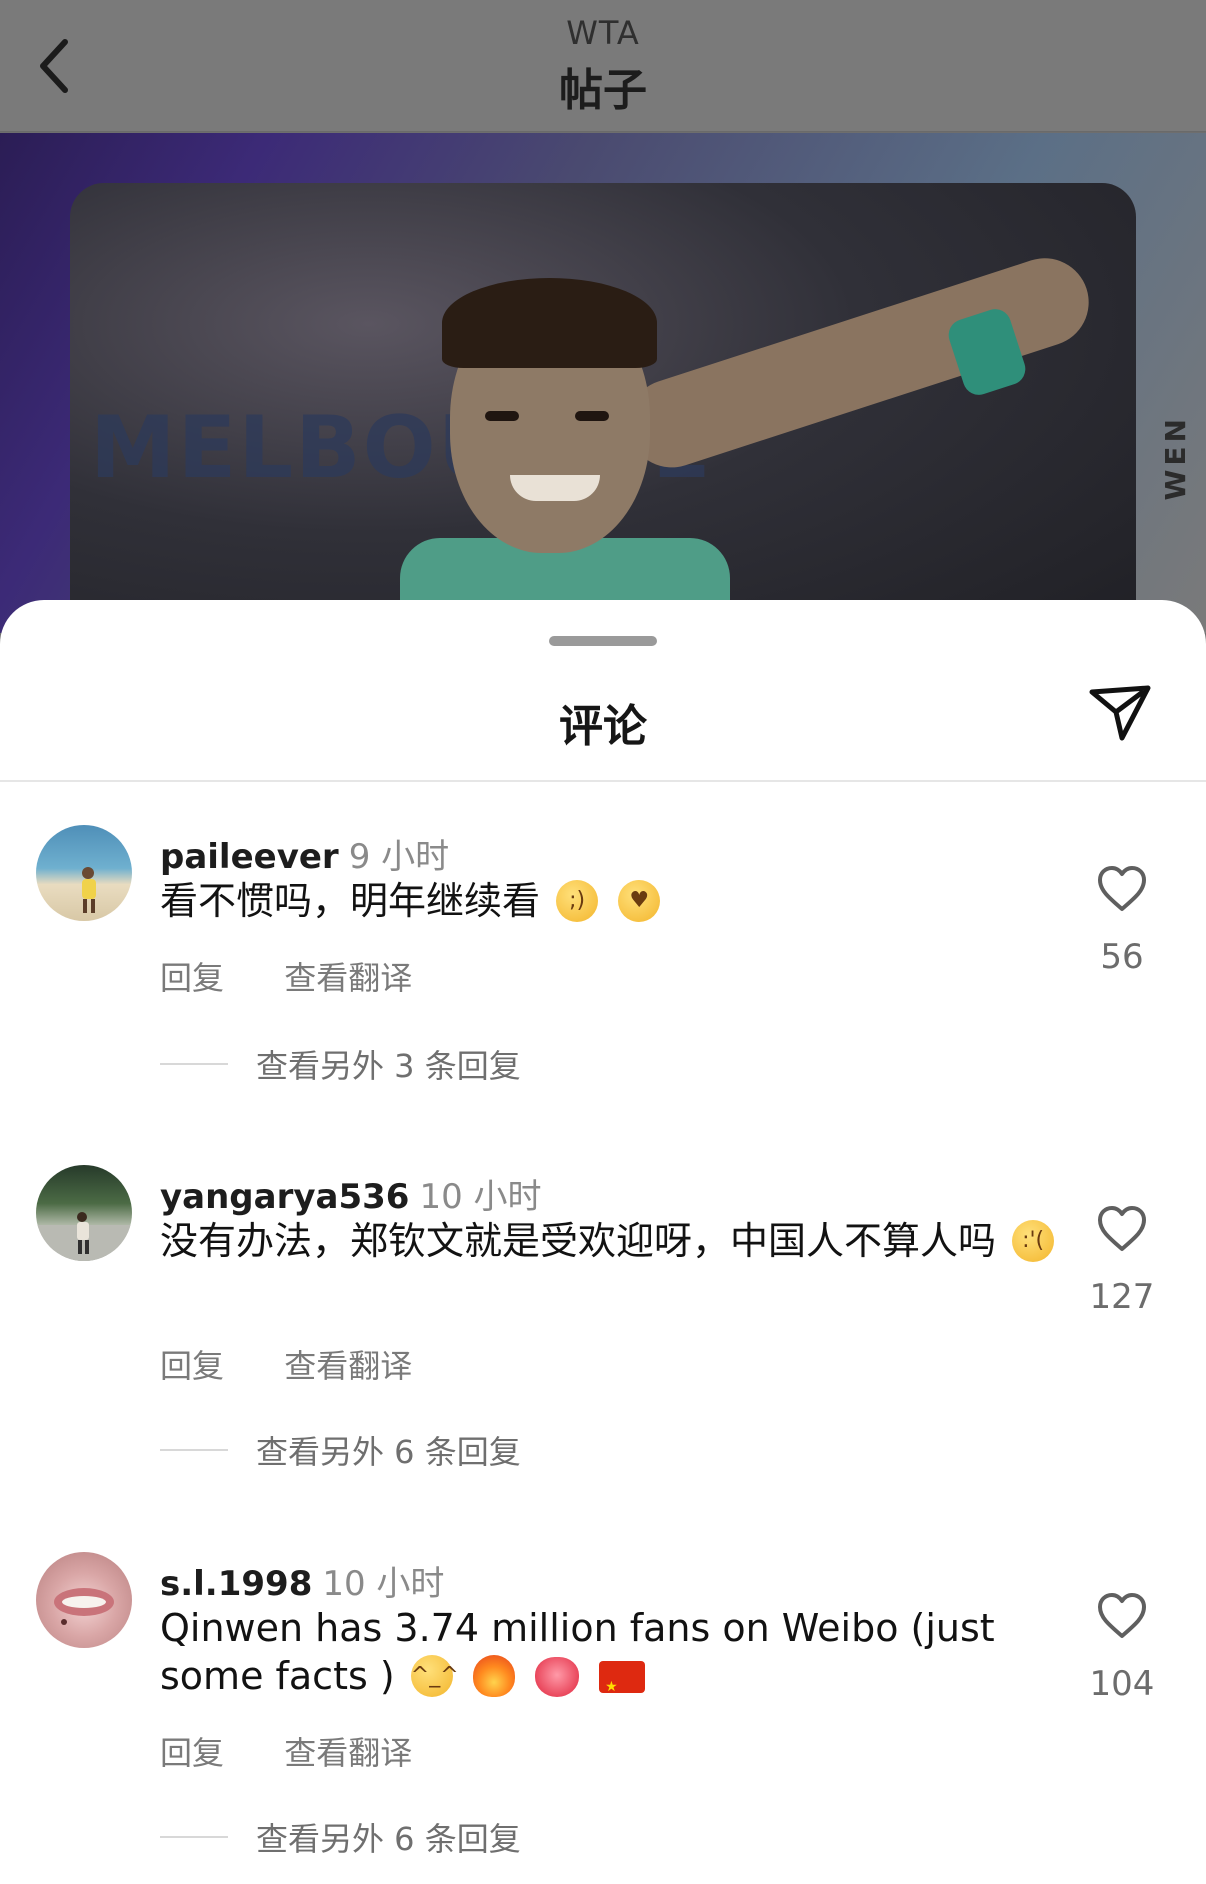 The image size is (1206, 1884). I want to click on view-more-replies: 查看另外 3 条回复, so click(340, 1064).